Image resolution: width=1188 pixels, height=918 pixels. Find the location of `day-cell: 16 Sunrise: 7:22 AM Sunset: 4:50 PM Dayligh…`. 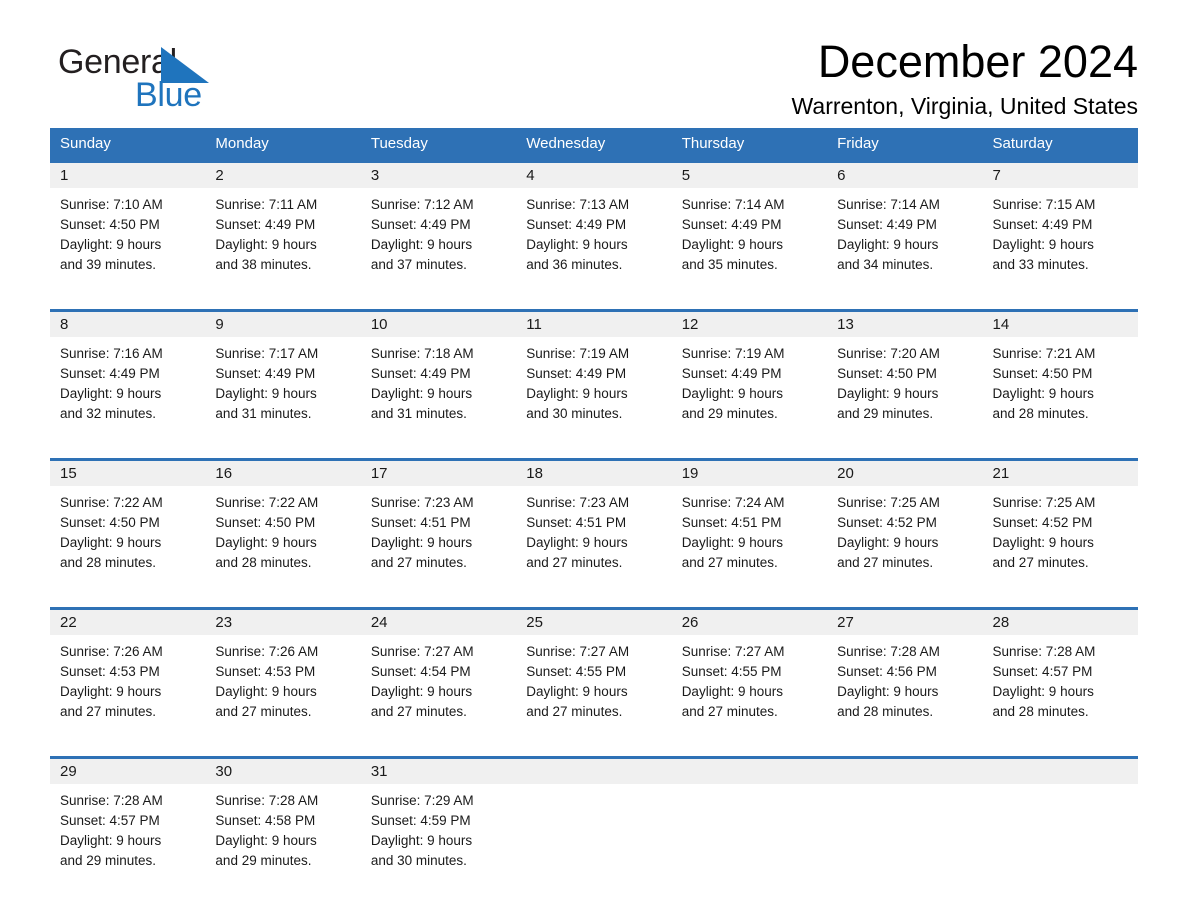

day-cell: 16 Sunrise: 7:22 AM Sunset: 4:50 PM Dayligh… is located at coordinates (283, 523).